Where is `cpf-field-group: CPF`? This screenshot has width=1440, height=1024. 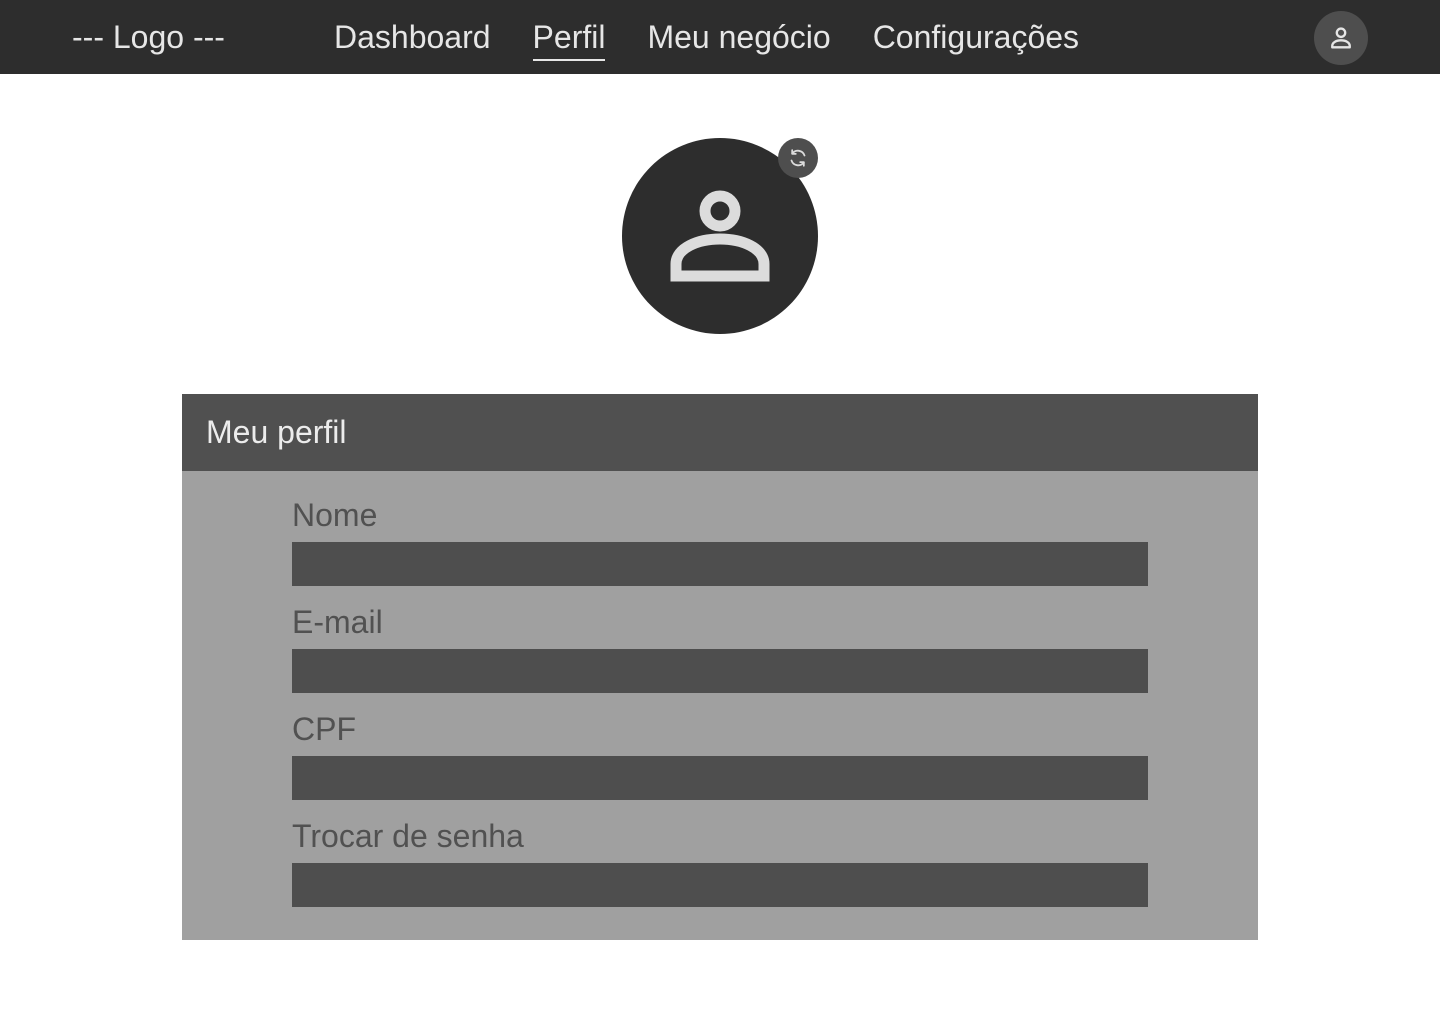 cpf-field-group: CPF is located at coordinates (720, 761).